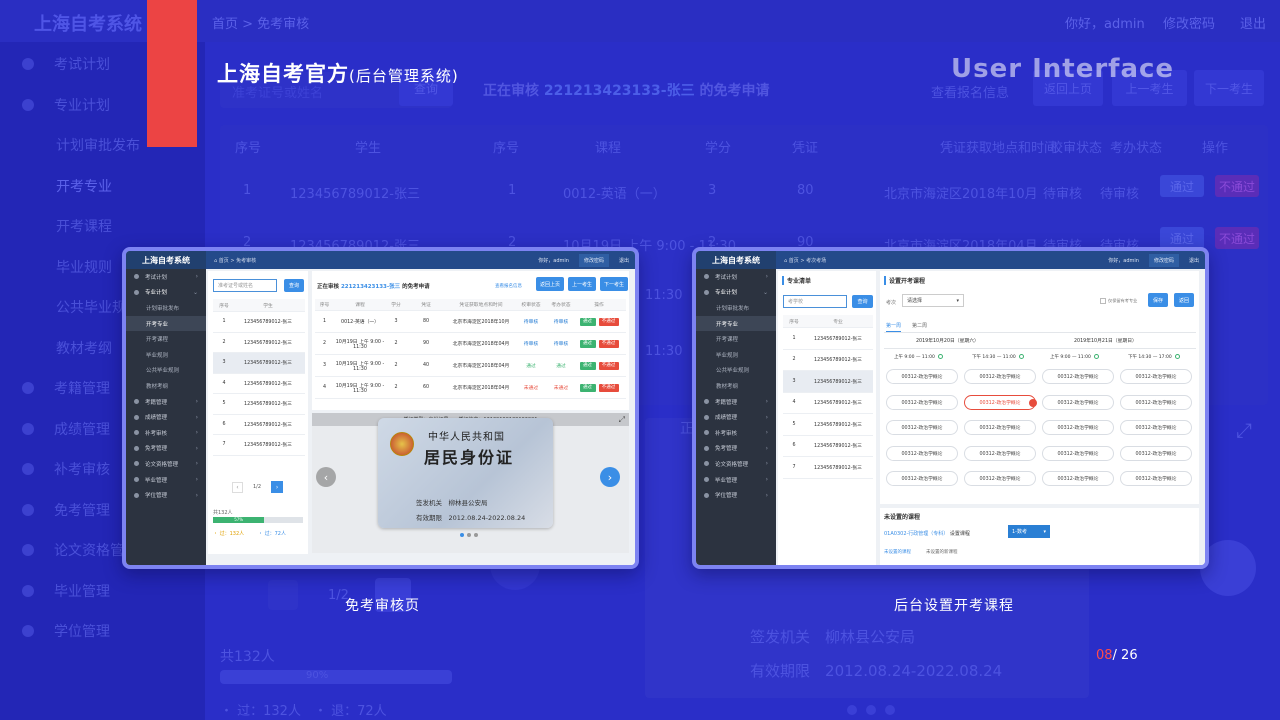  I want to click on tab-unset-courses: 未设置的课程, so click(897, 552).